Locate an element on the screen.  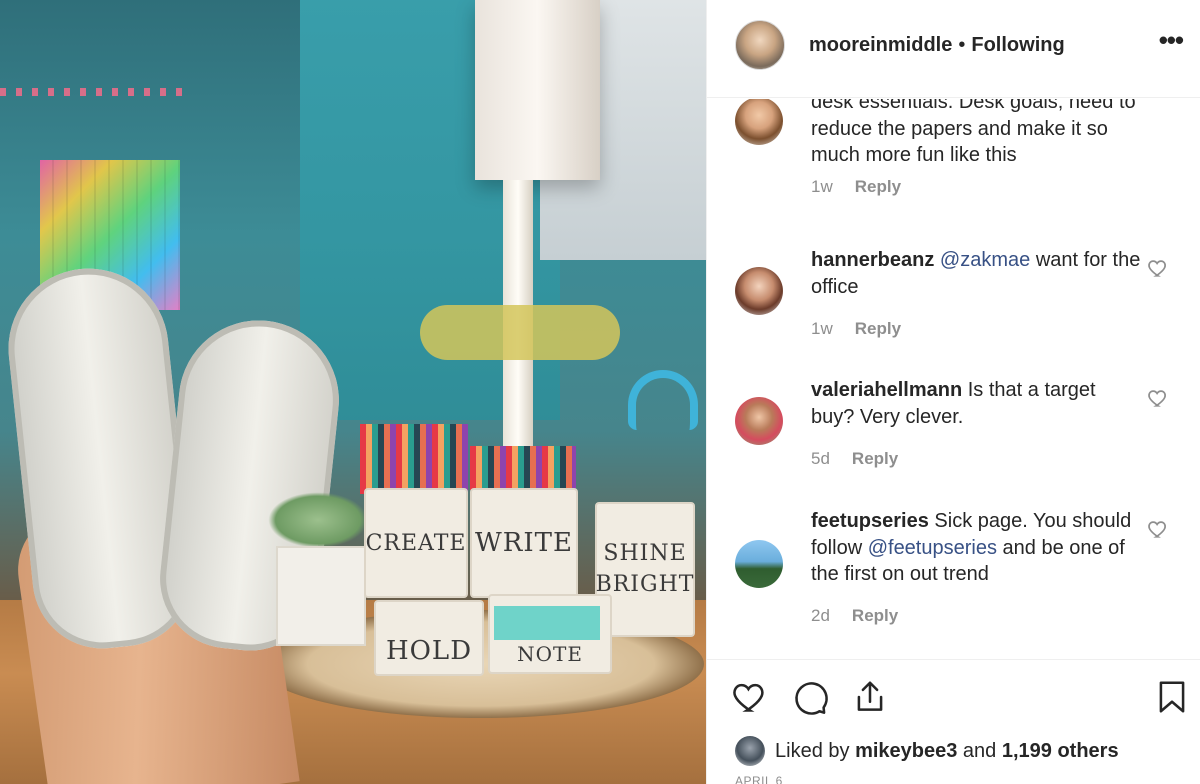
comment-meta: 5d Reply is located at coordinates (854, 459).